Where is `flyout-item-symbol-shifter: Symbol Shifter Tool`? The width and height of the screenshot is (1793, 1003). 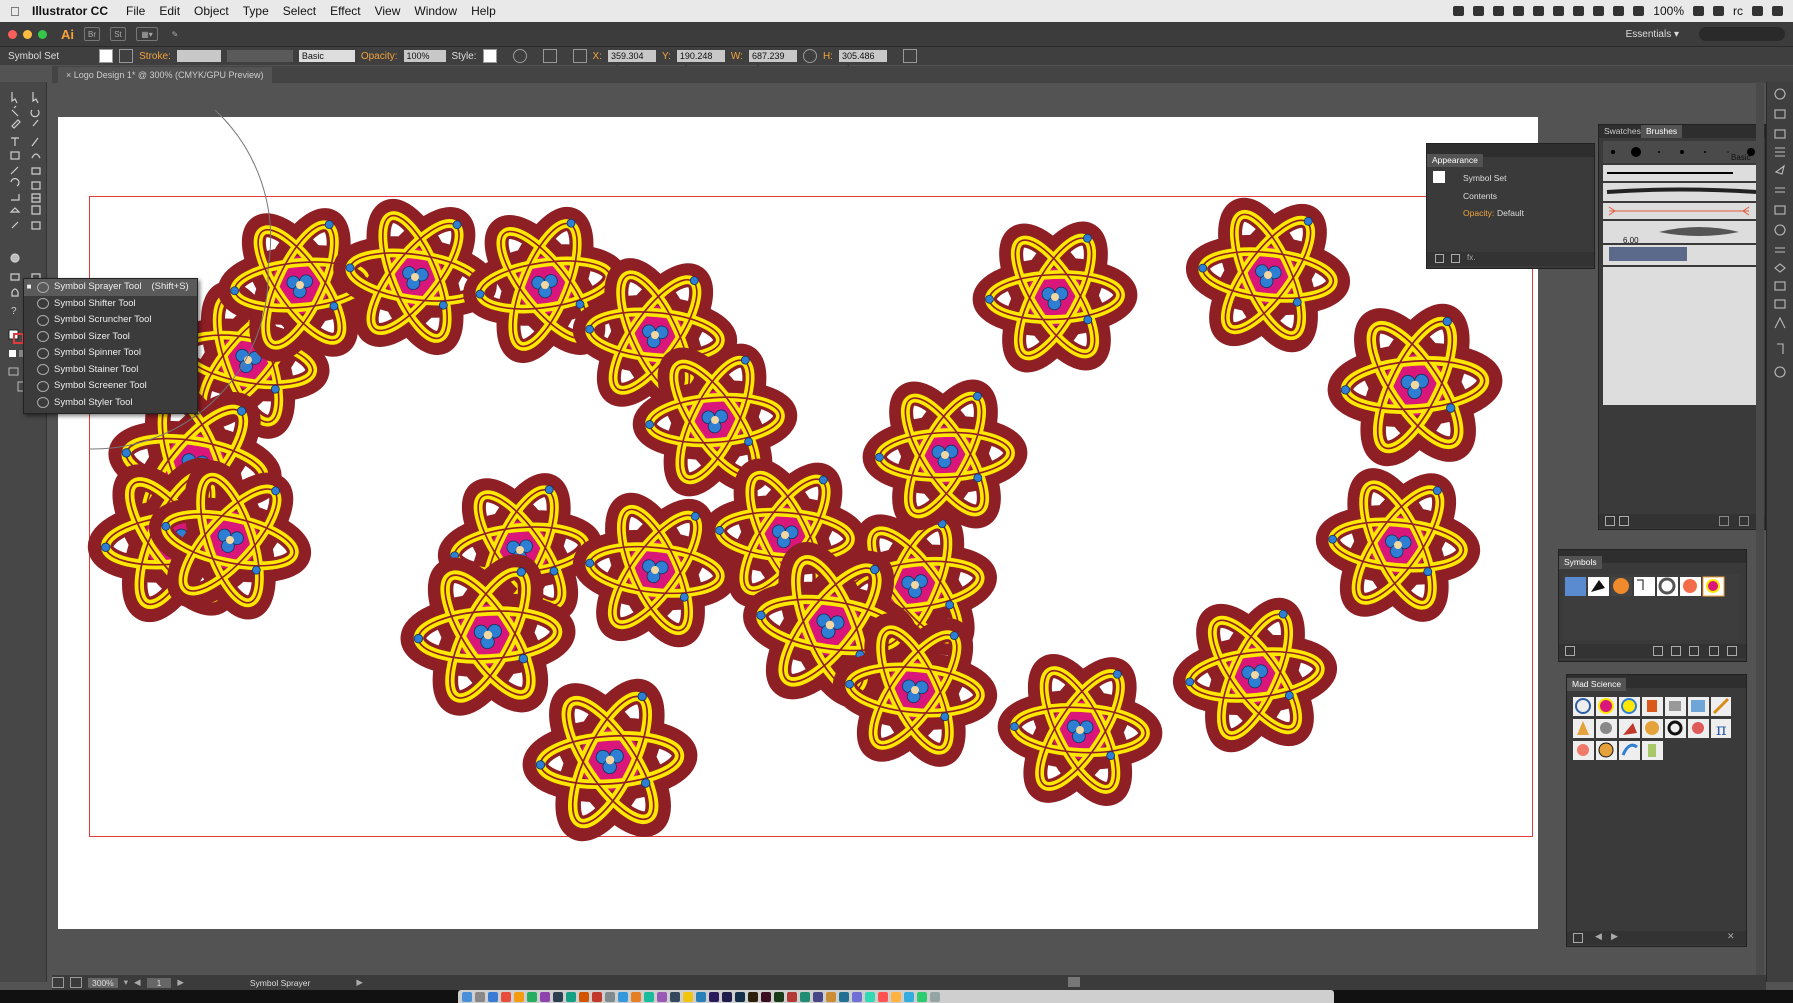
flyout-item-symbol-shifter: Symbol Shifter Tool is located at coordinates (110, 304).